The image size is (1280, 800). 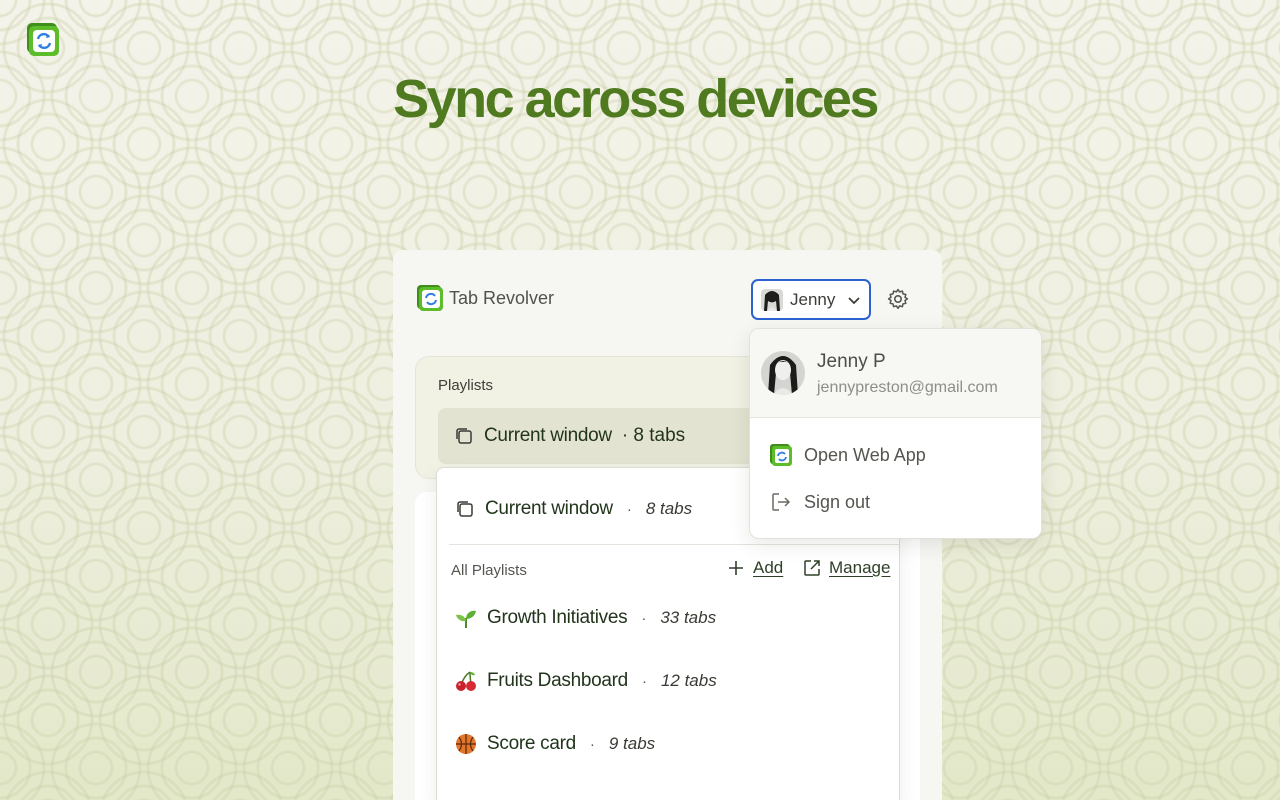 I want to click on app-brand: Tab Revolver, so click(x=485, y=298).